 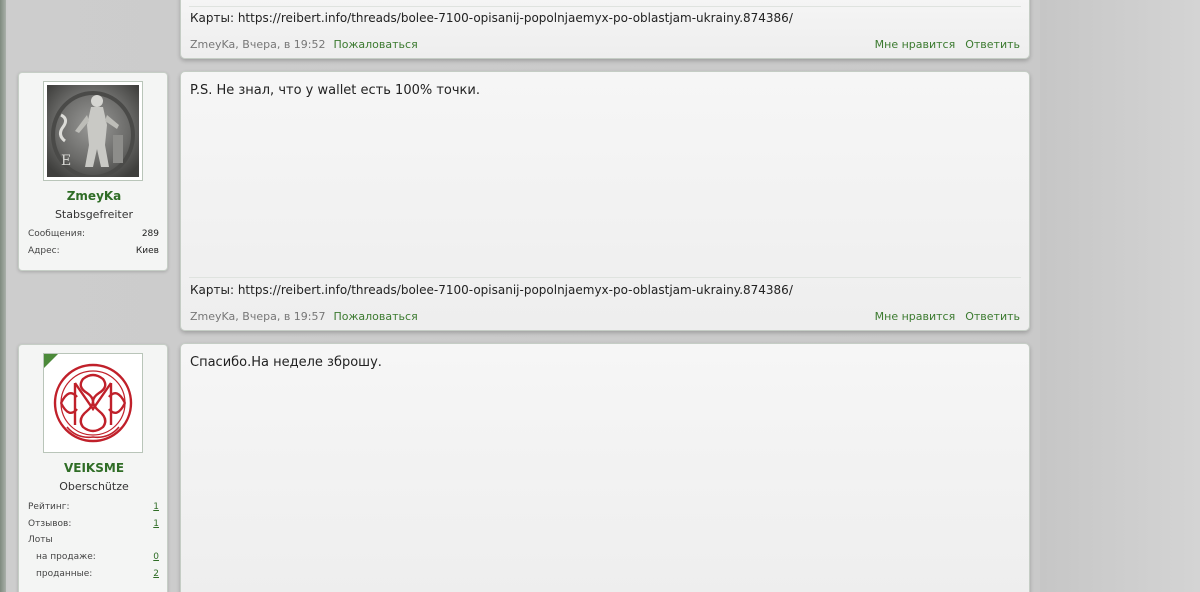 What do you see at coordinates (150, 234) in the screenshot?
I see `stat-value: 289` at bounding box center [150, 234].